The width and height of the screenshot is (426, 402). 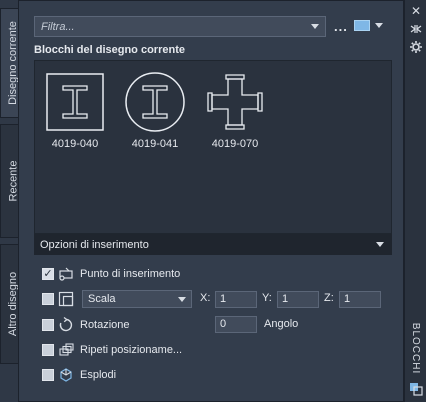 I want to click on explode-checkbox, so click(x=48, y=375).